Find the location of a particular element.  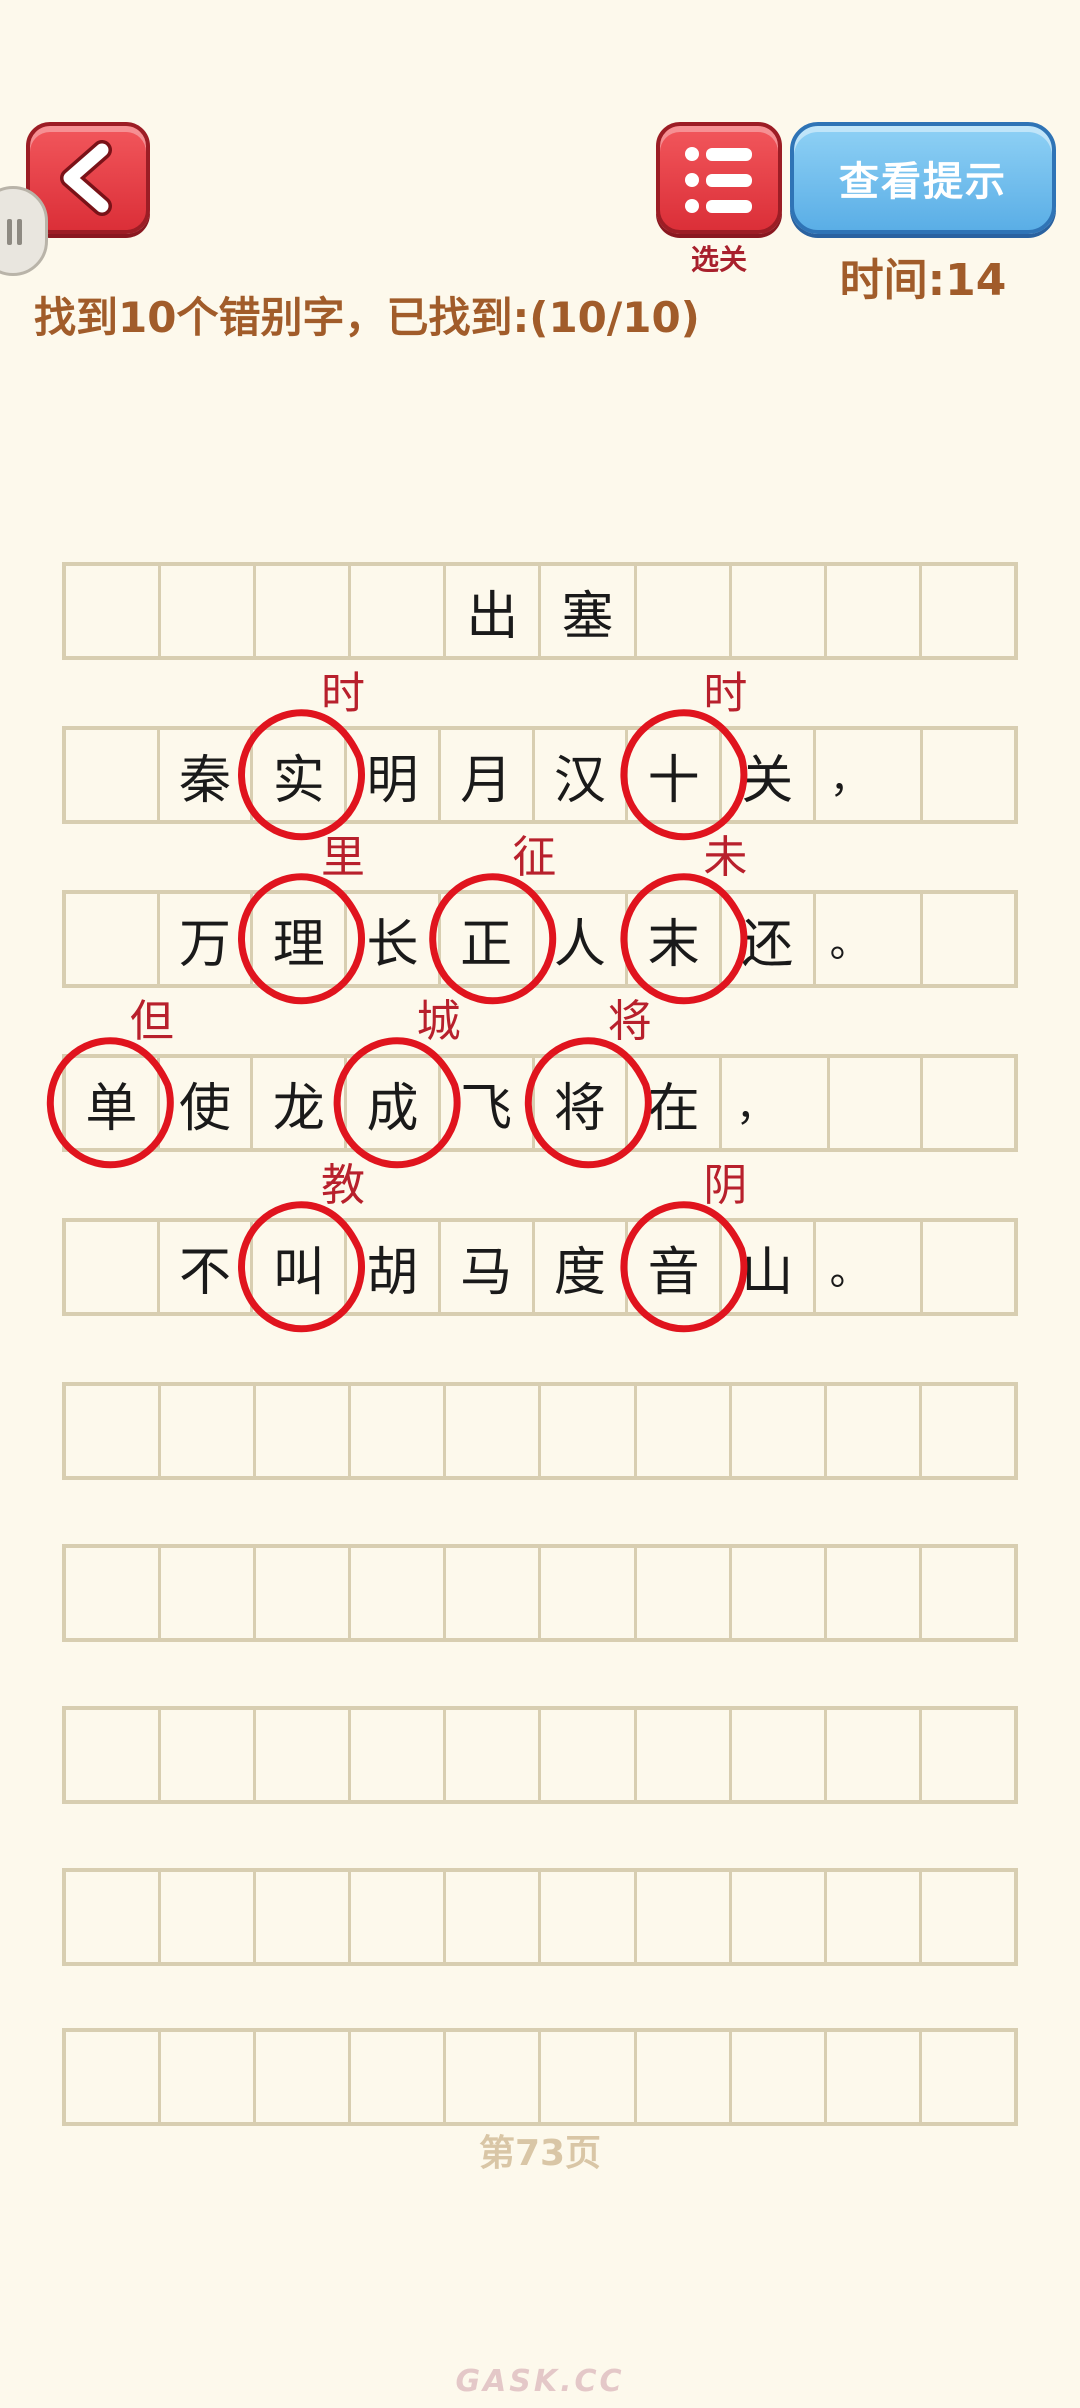

character-cell: 将 is located at coordinates (582, 1103).